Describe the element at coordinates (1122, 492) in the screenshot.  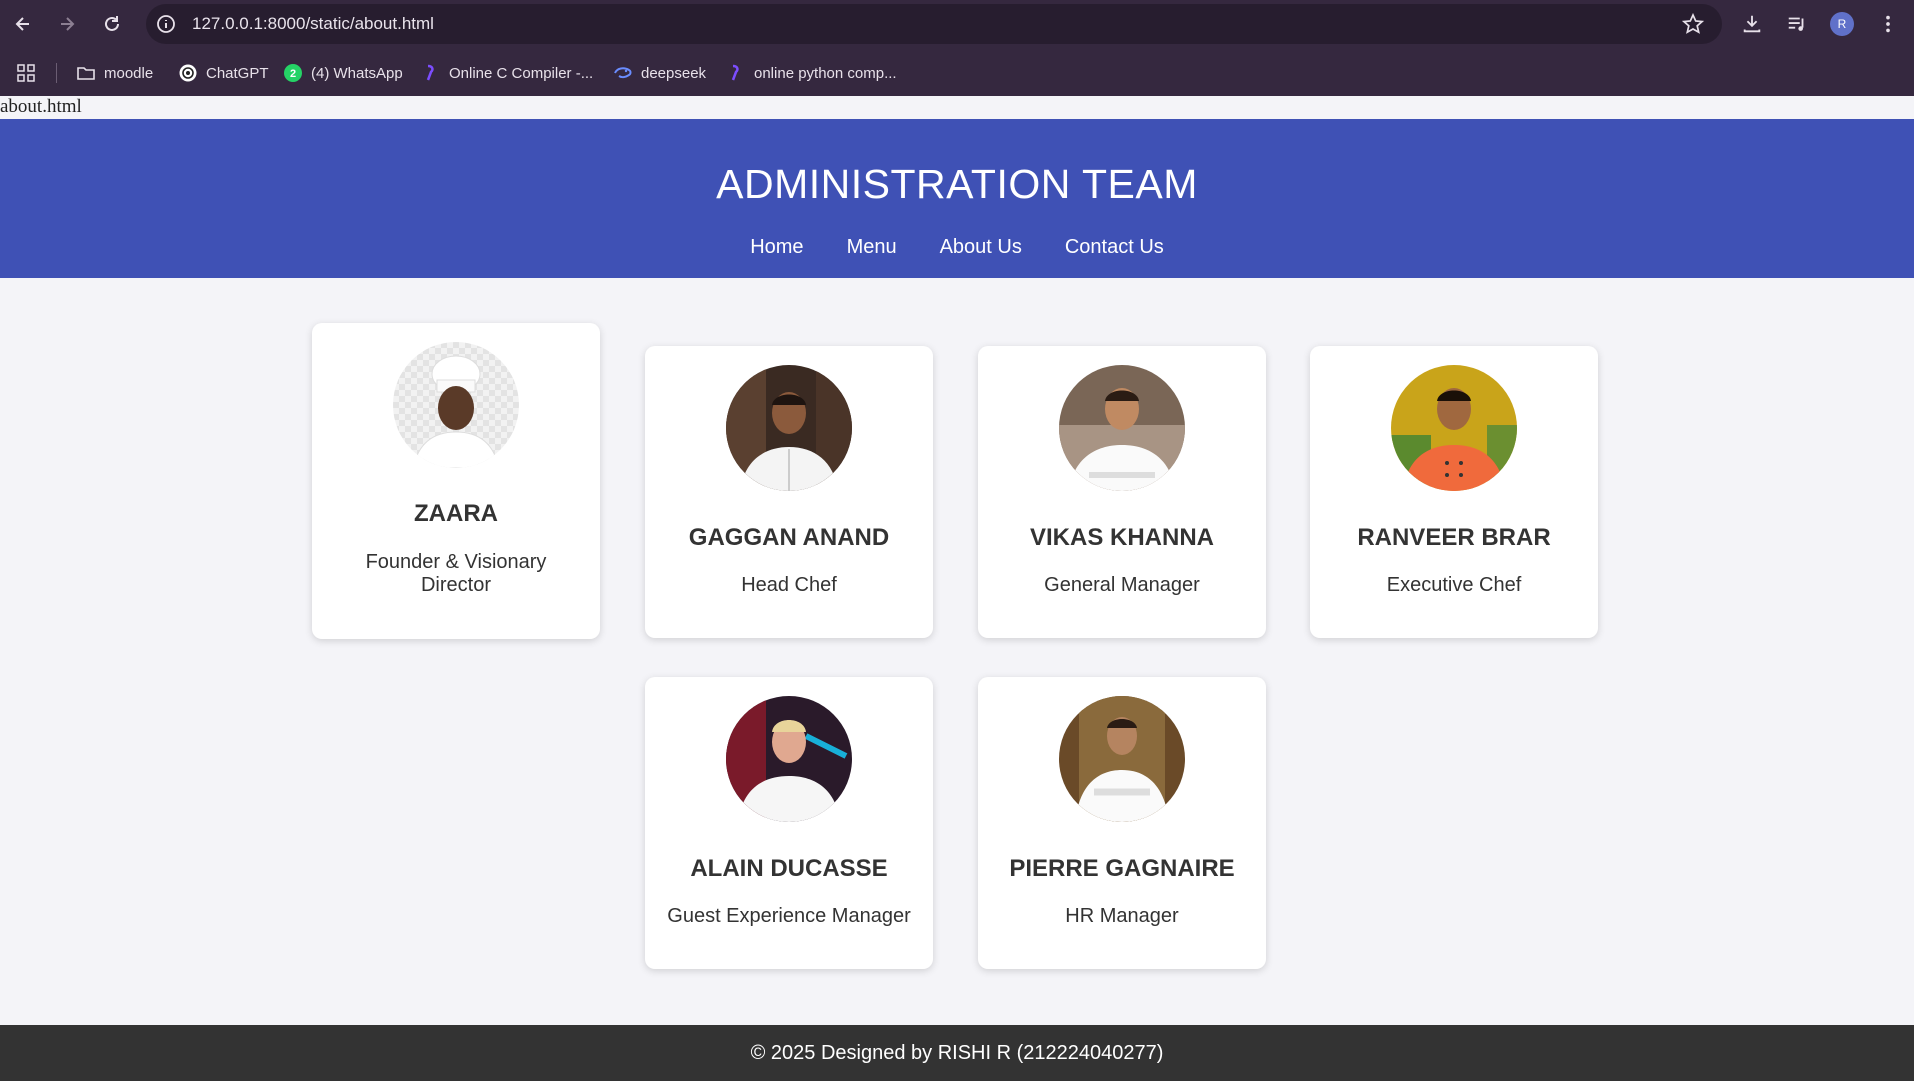
I see `team-card: VIKAS KHANNA General Manager` at that location.